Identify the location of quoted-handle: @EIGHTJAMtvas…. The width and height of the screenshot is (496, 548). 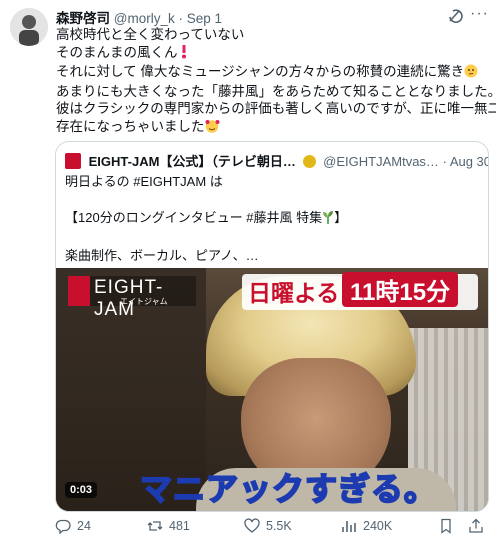
(381, 161).